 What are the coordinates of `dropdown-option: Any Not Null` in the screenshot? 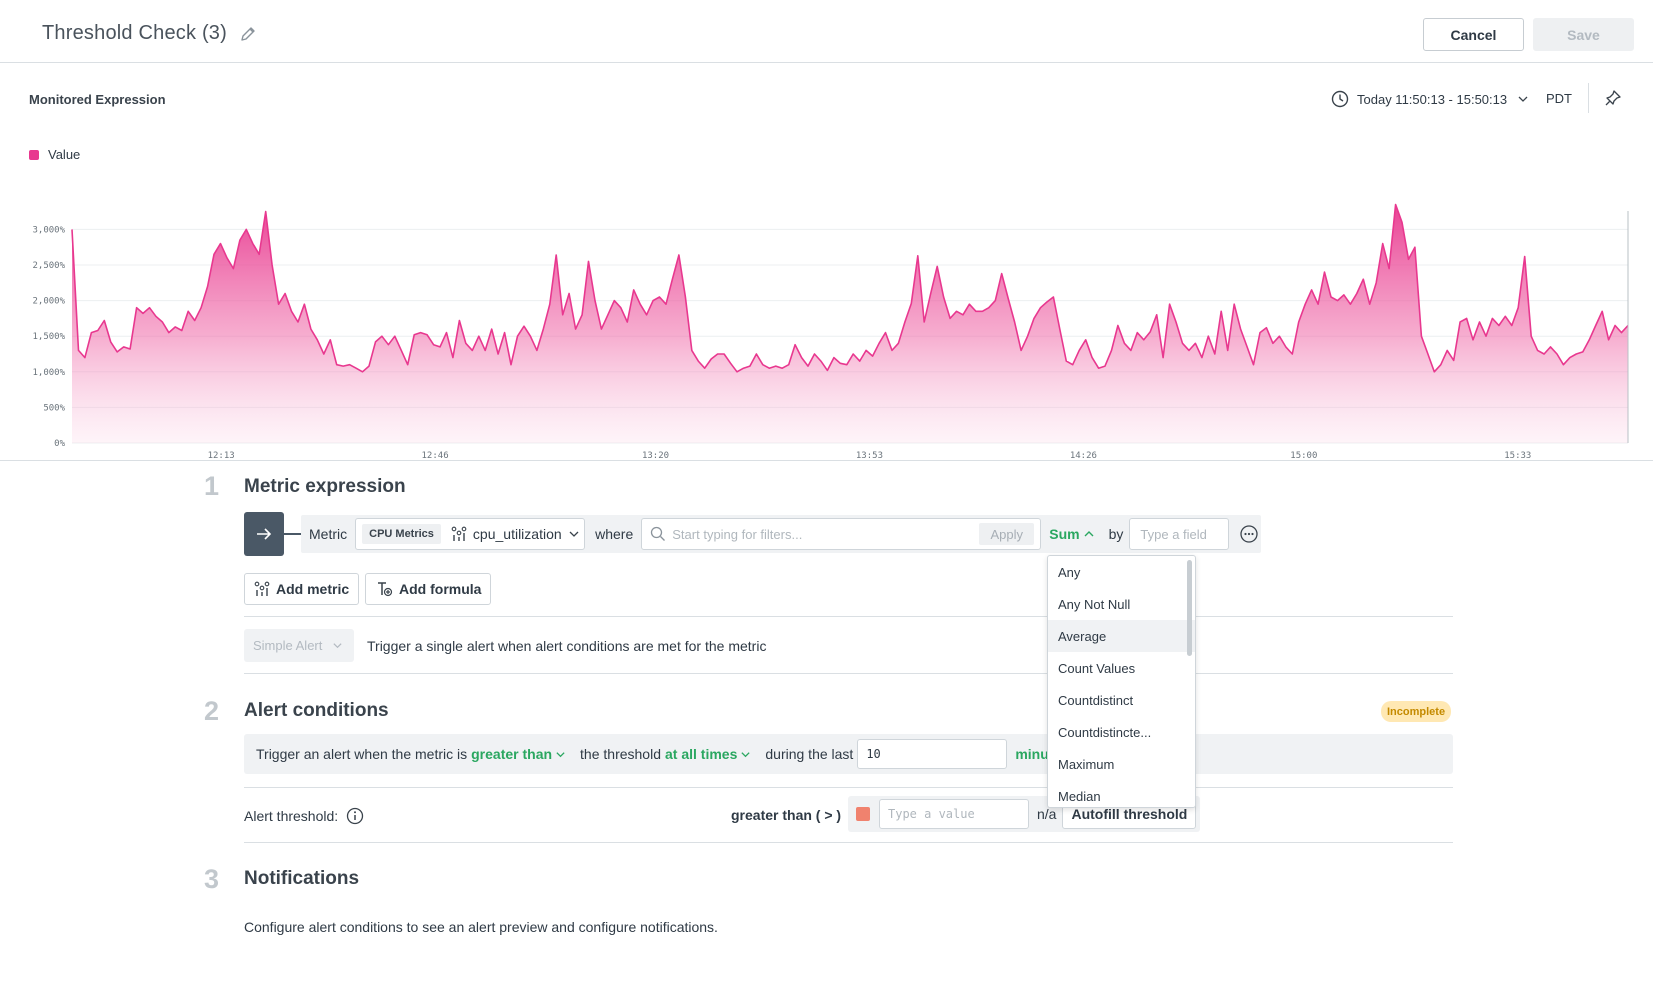 It's located at (1121, 604).